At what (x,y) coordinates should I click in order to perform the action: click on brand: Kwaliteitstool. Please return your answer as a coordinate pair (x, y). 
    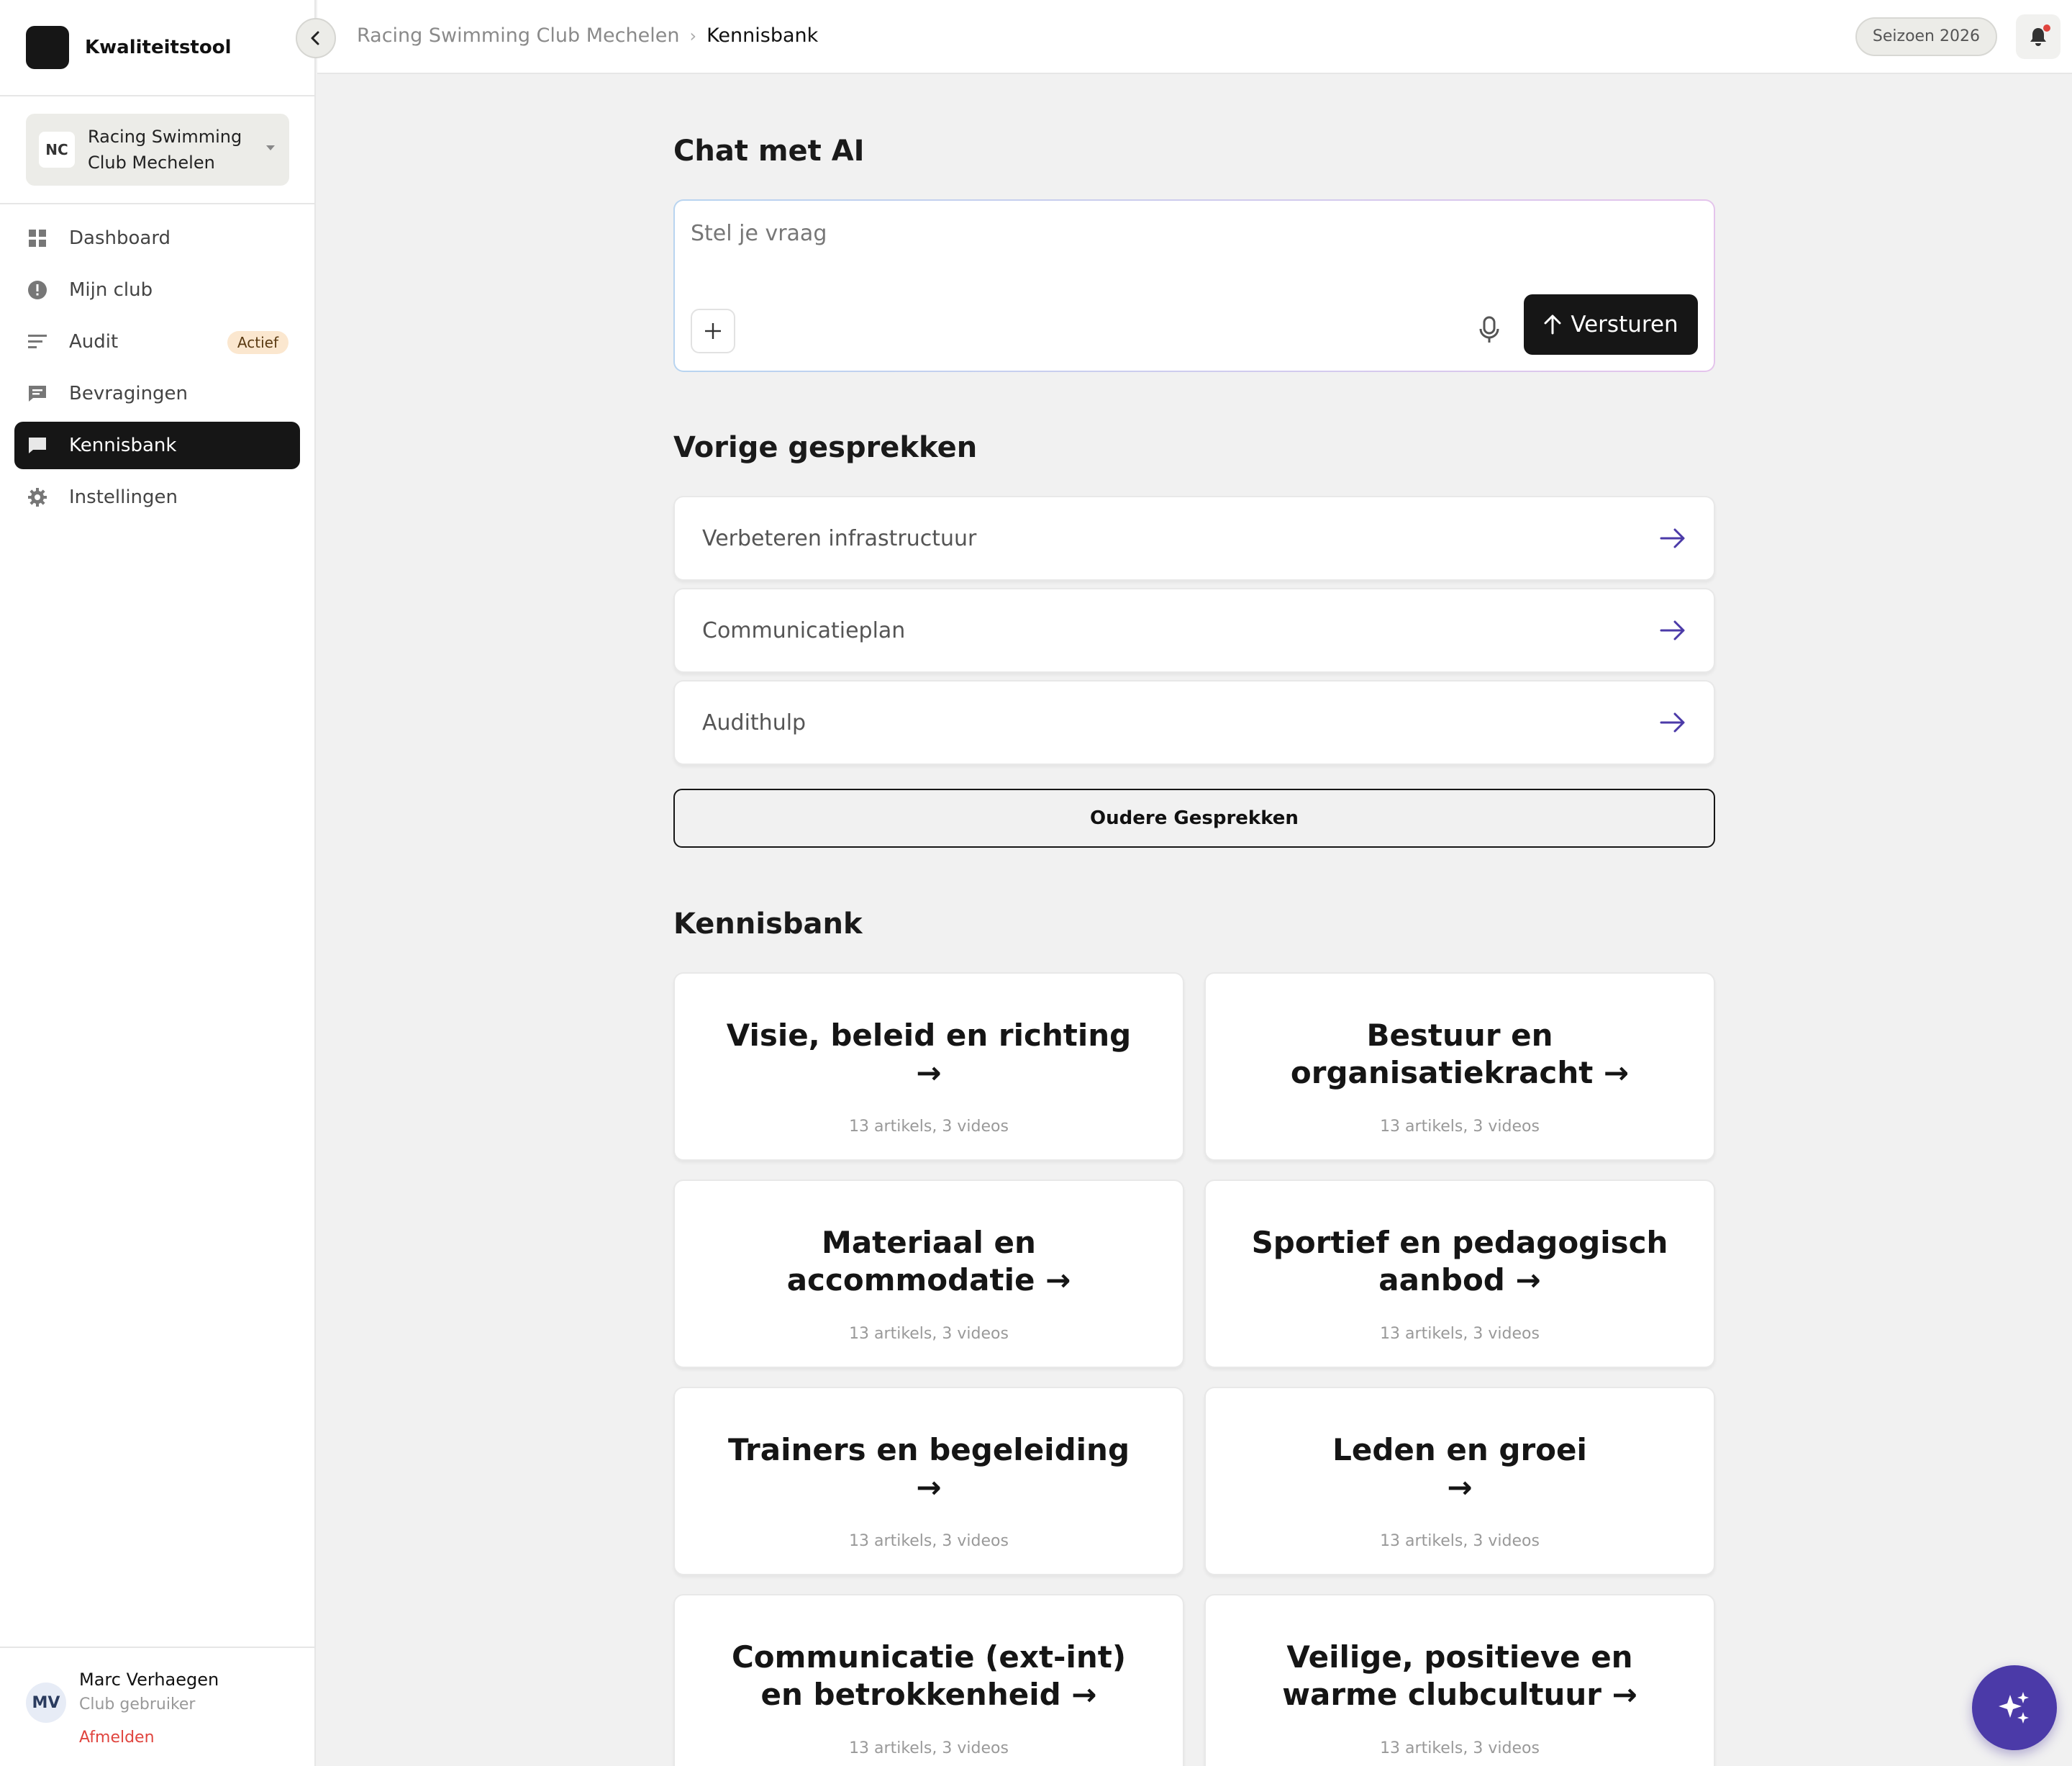
    Looking at the image, I should click on (157, 48).